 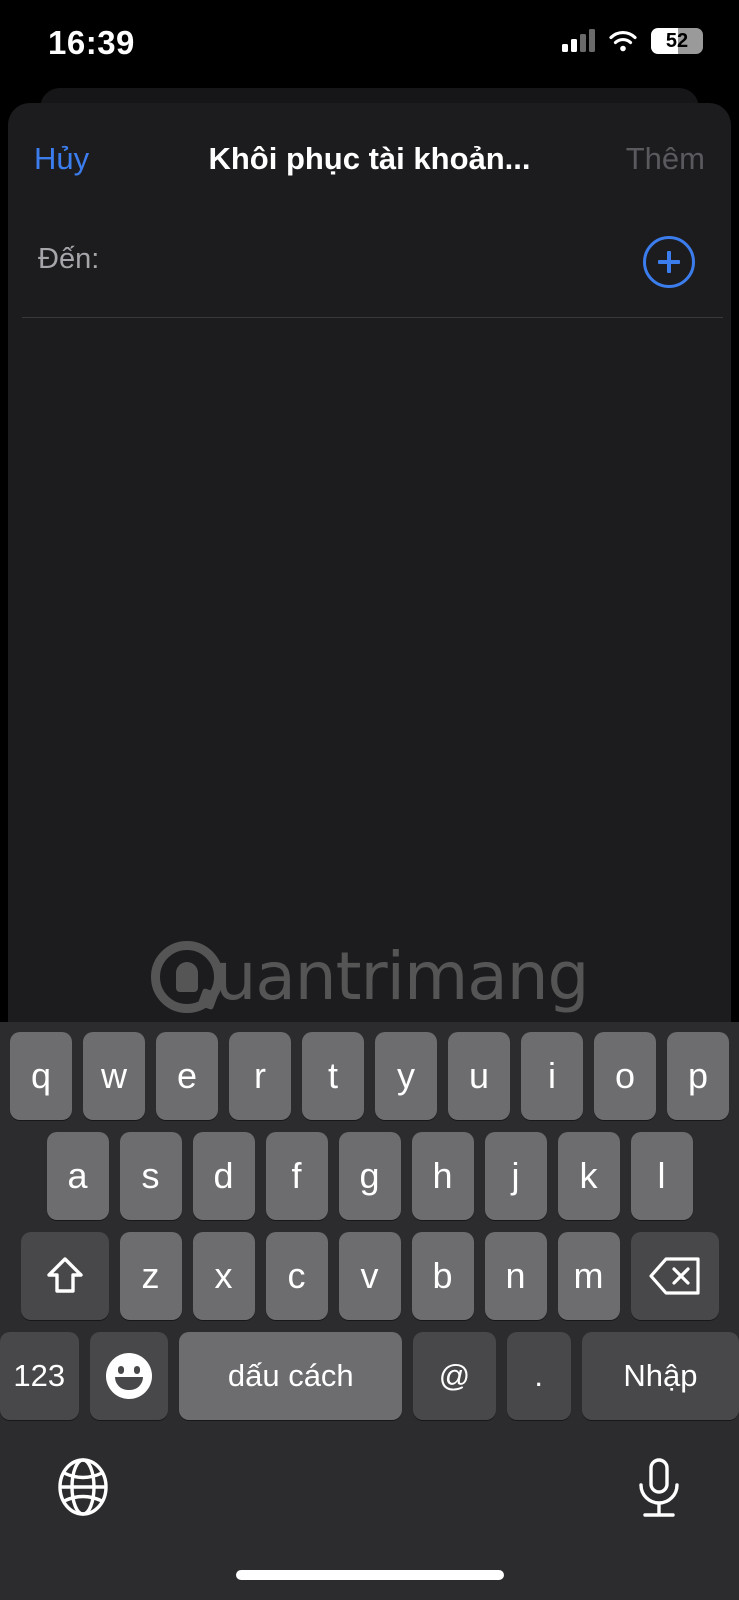 What do you see at coordinates (369, 1076) in the screenshot?
I see `keyboard-row-1: q w e r t y u i o p` at bounding box center [369, 1076].